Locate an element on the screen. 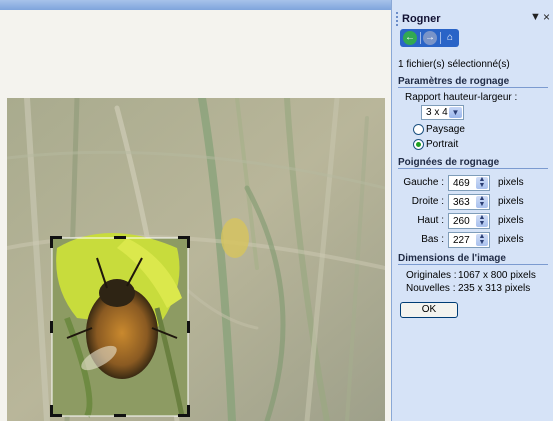 This screenshot has height=421, width=553. ok-button: OK is located at coordinates (429, 310).